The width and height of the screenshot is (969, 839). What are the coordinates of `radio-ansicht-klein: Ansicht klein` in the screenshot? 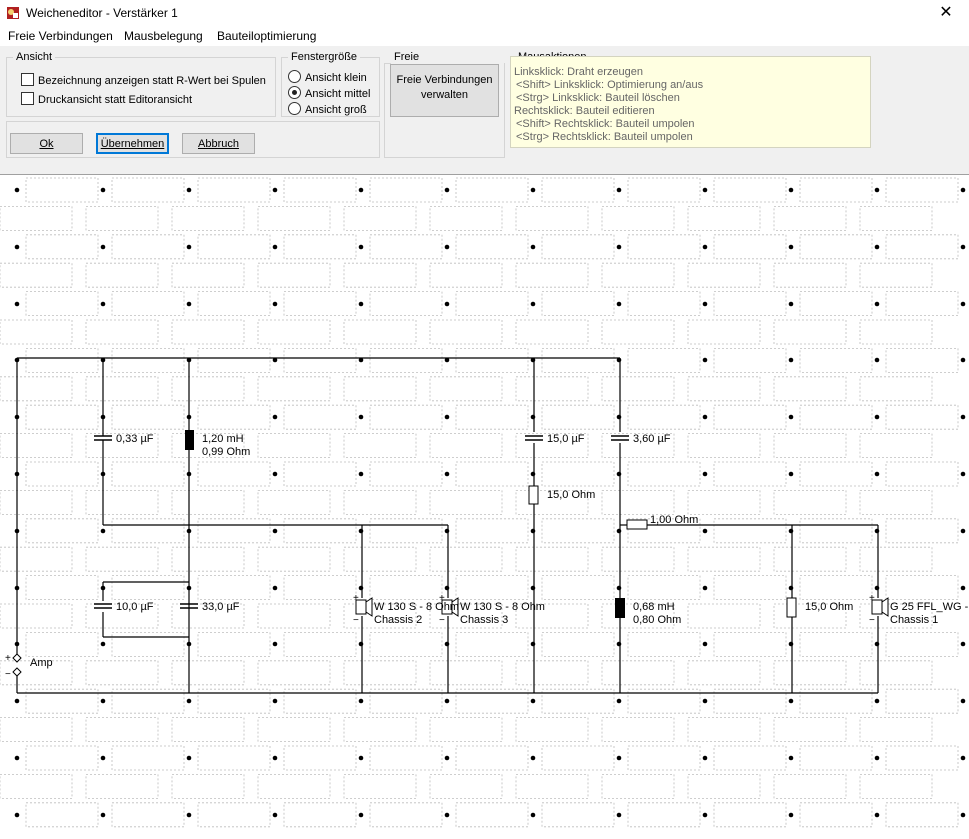 It's located at (327, 77).